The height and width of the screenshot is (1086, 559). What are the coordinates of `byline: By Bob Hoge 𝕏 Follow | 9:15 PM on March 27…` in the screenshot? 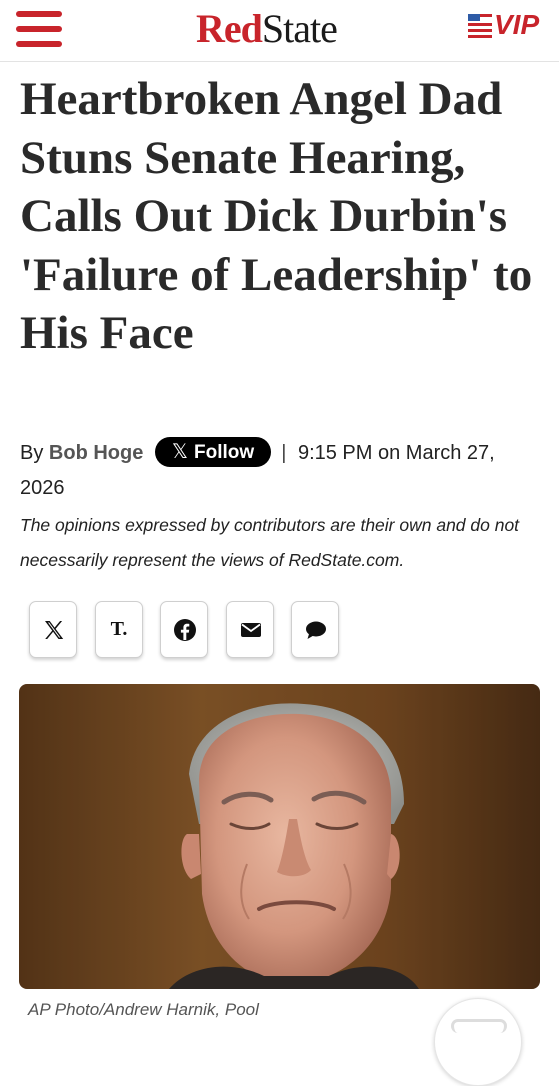 It's located at (280, 471).